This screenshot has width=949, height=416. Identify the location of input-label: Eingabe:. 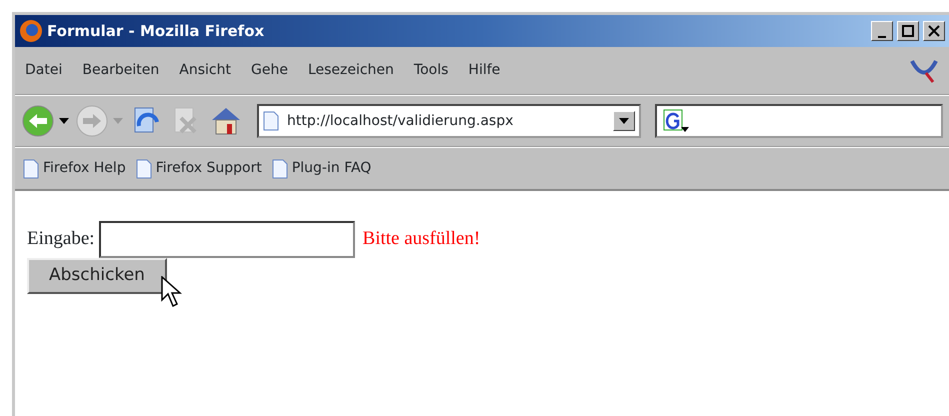
(61, 239).